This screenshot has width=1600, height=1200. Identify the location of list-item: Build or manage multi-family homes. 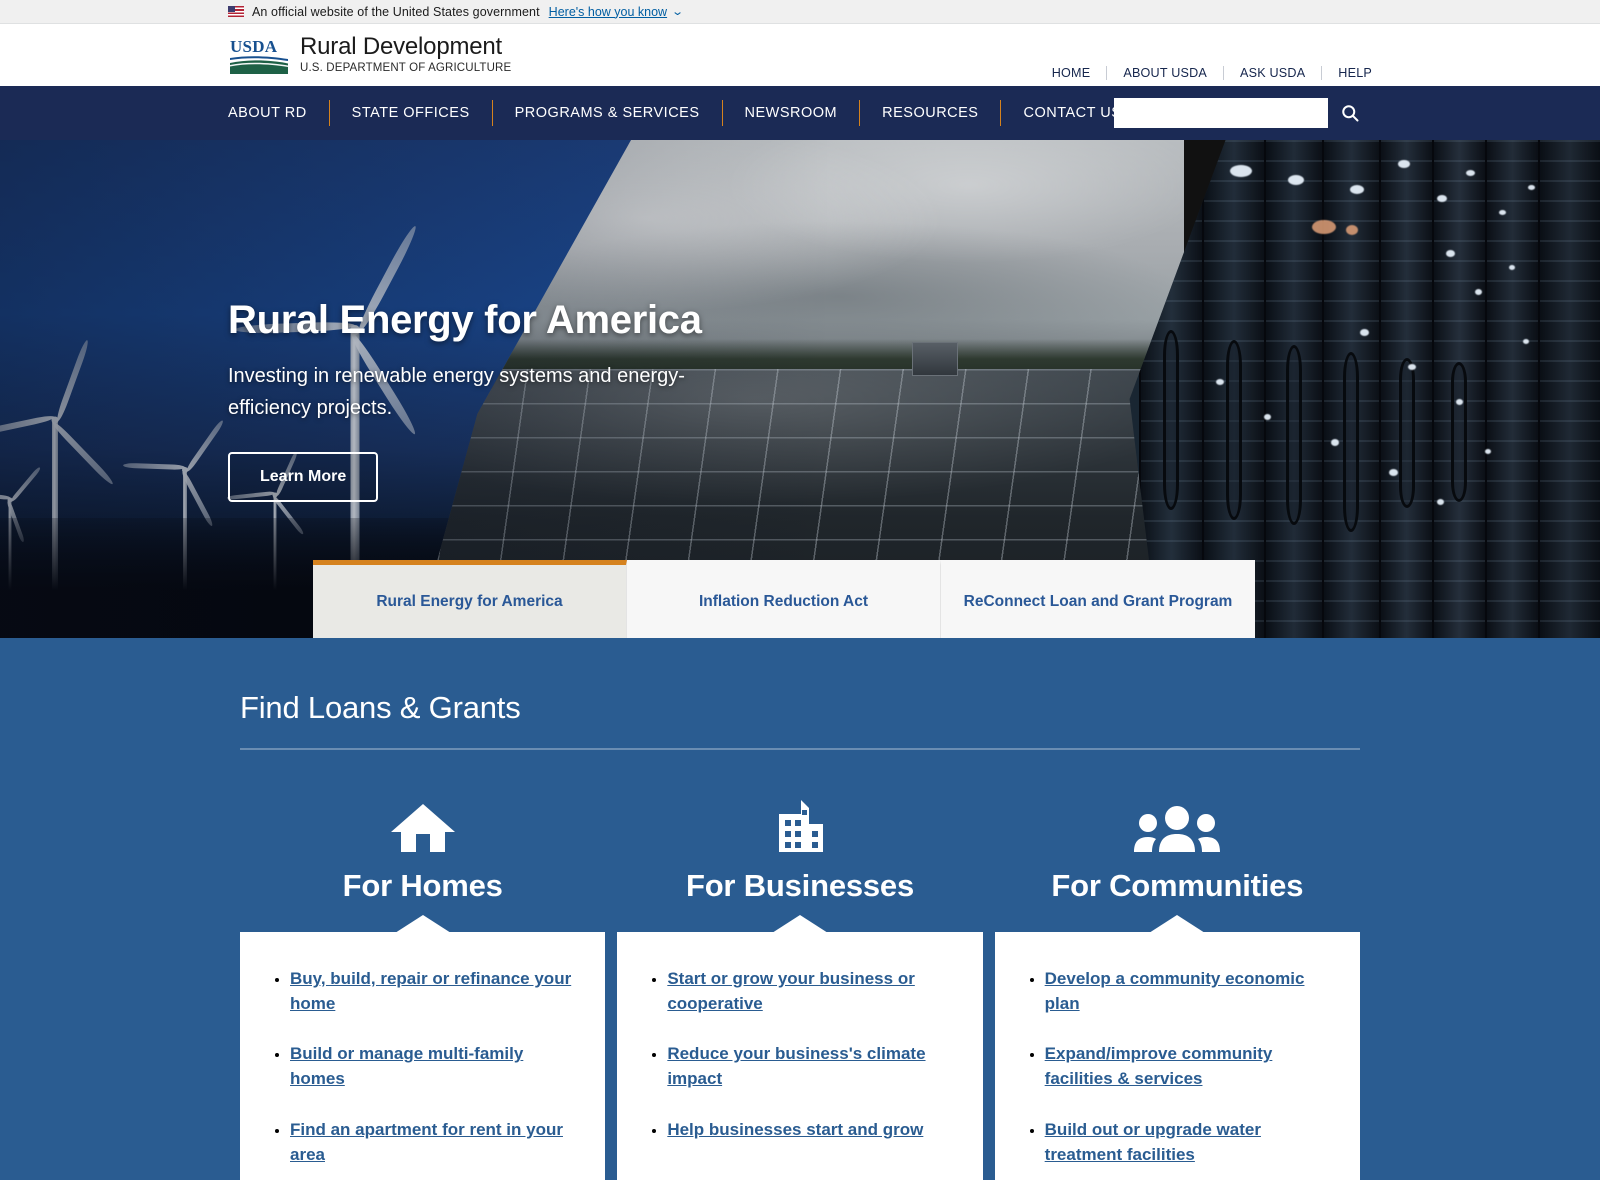
(430, 1066).